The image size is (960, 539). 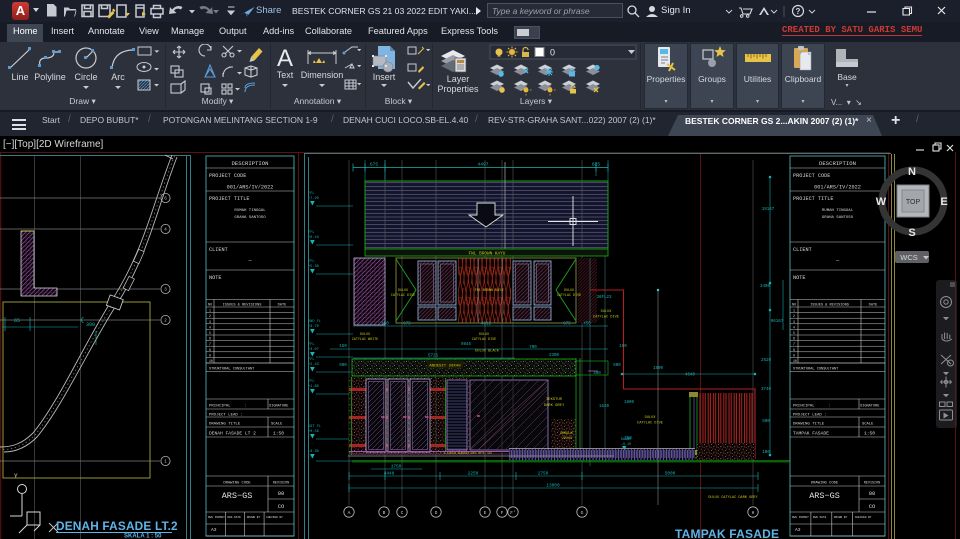 I want to click on svg-text: 1590, so click(x=658, y=369).